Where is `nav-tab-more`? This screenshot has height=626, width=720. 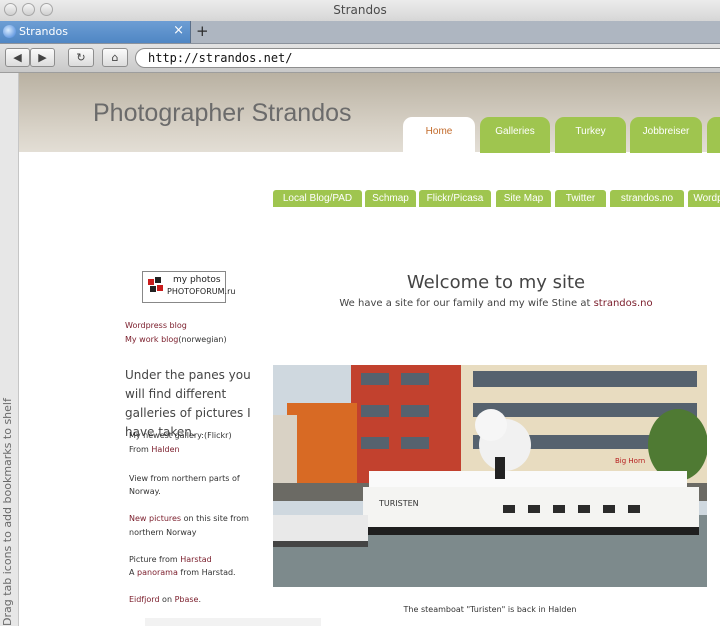
nav-tab-more is located at coordinates (713, 135).